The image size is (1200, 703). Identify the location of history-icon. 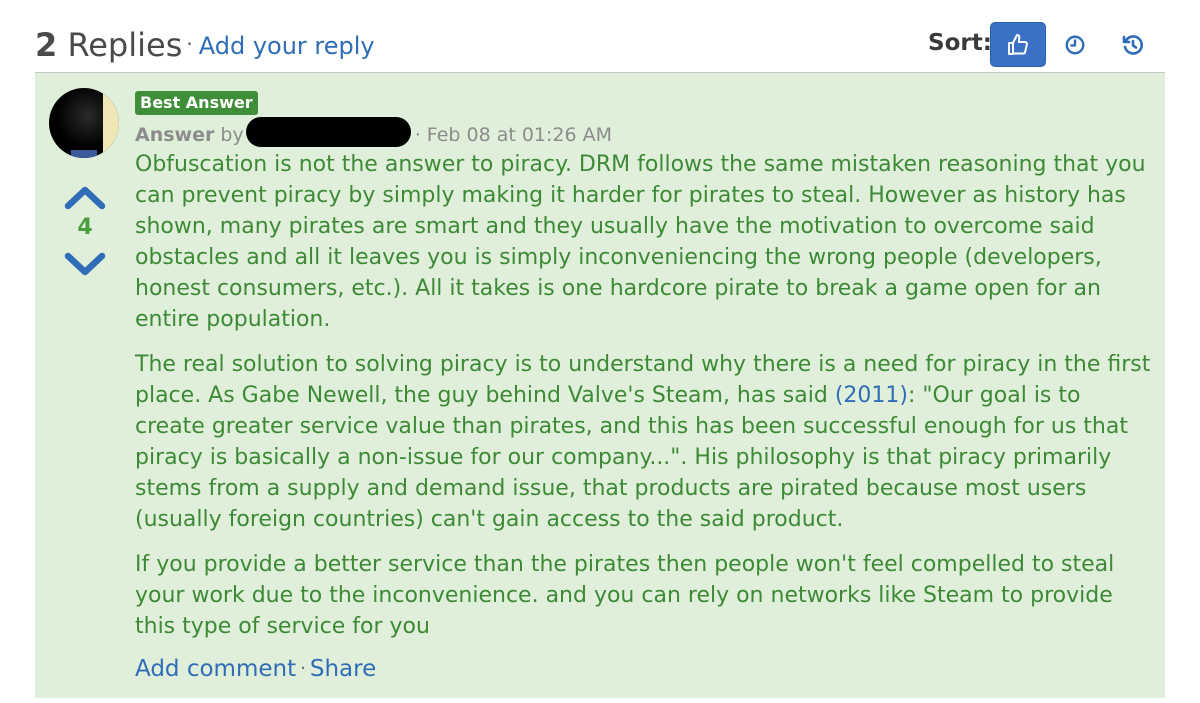
(1133, 44).